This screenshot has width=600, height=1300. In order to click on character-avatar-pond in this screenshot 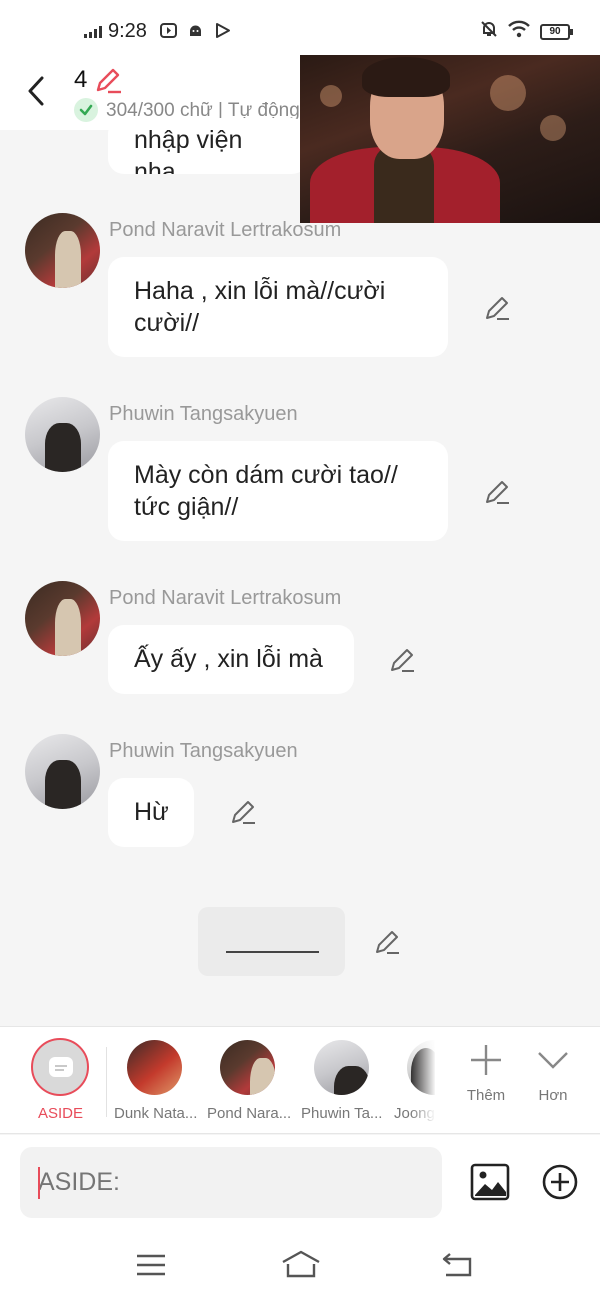, I will do `click(247, 1067)`.